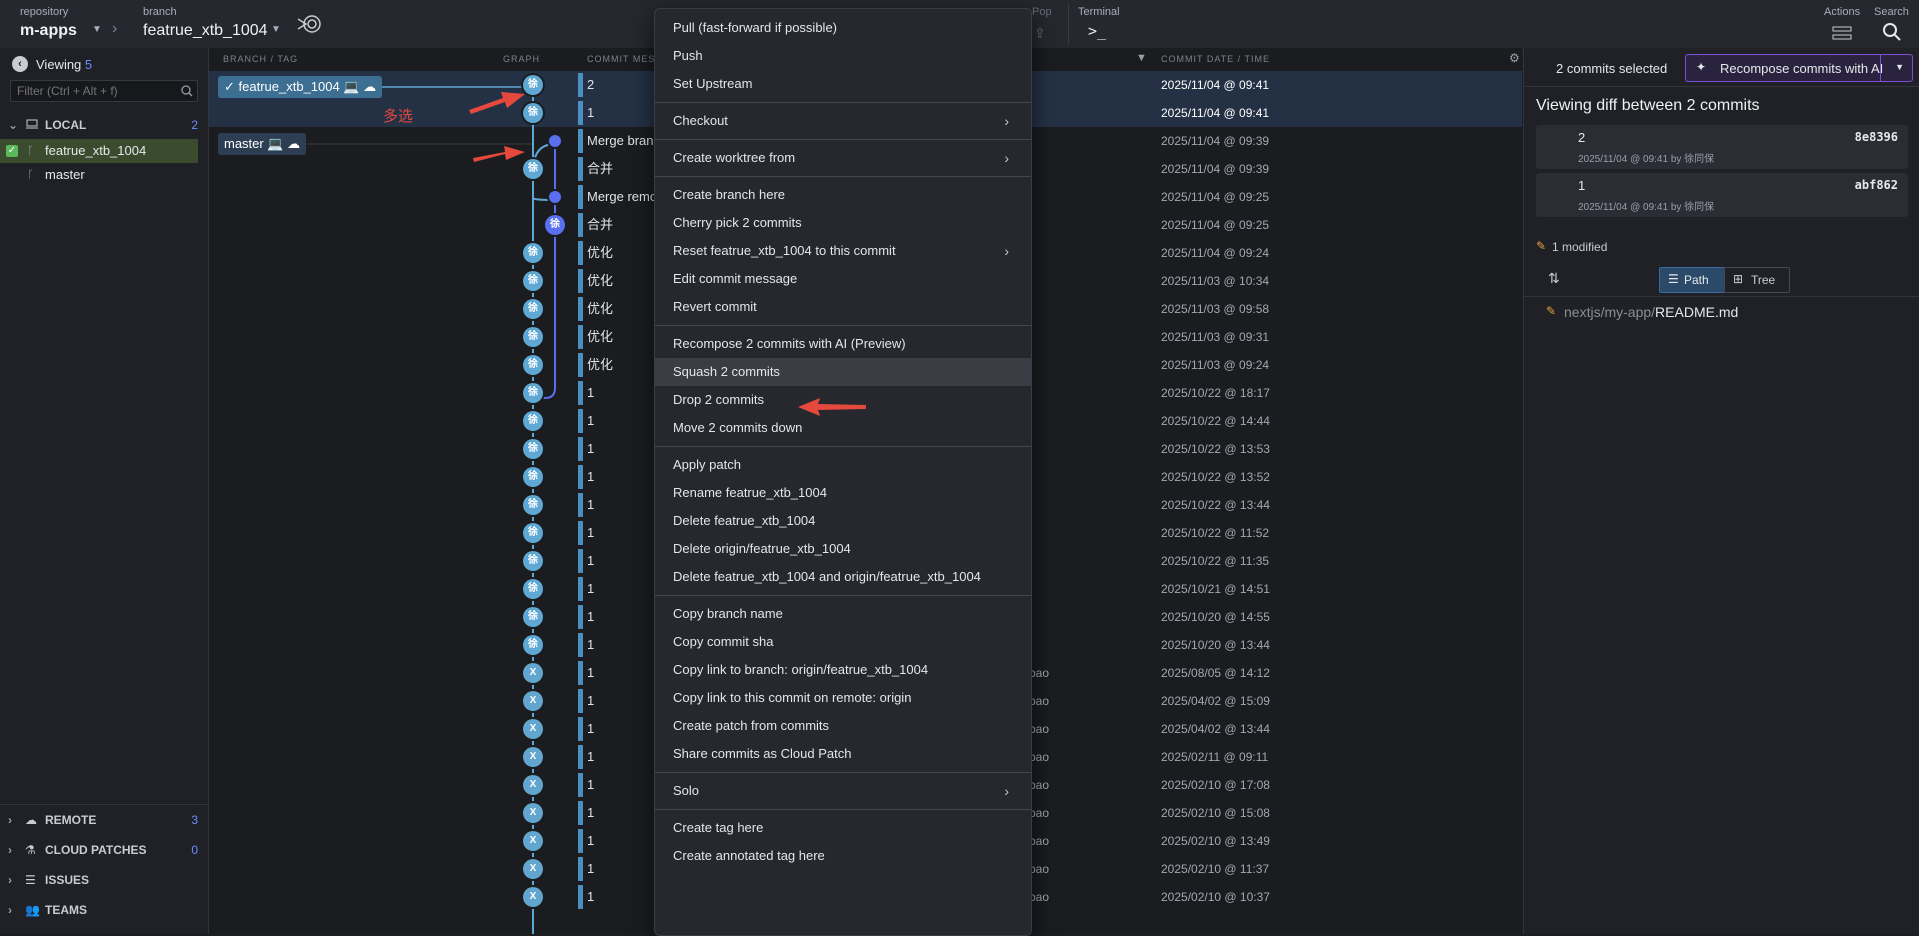  Describe the element at coordinates (843, 195) in the screenshot. I see `menu-item: Create branch here` at that location.